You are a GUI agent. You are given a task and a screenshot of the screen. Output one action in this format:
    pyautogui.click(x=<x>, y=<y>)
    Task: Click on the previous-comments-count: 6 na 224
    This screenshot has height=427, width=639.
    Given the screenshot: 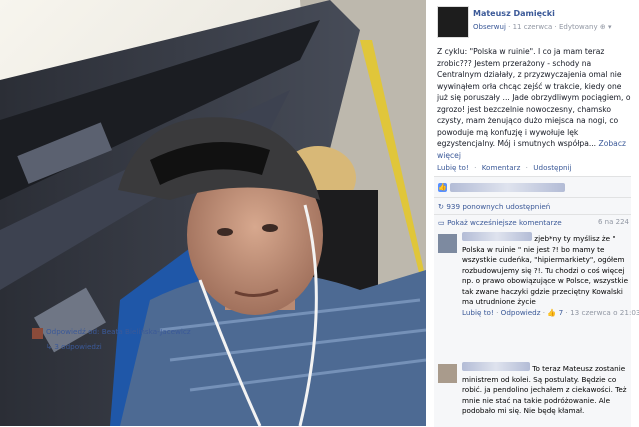 What is the action you would take?
    pyautogui.click(x=613, y=222)
    